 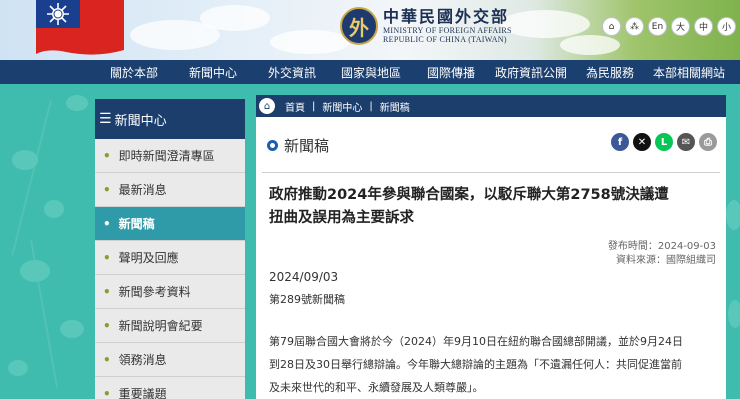 What do you see at coordinates (295, 106) in the screenshot?
I see `breadcrumb-home: 首頁` at bounding box center [295, 106].